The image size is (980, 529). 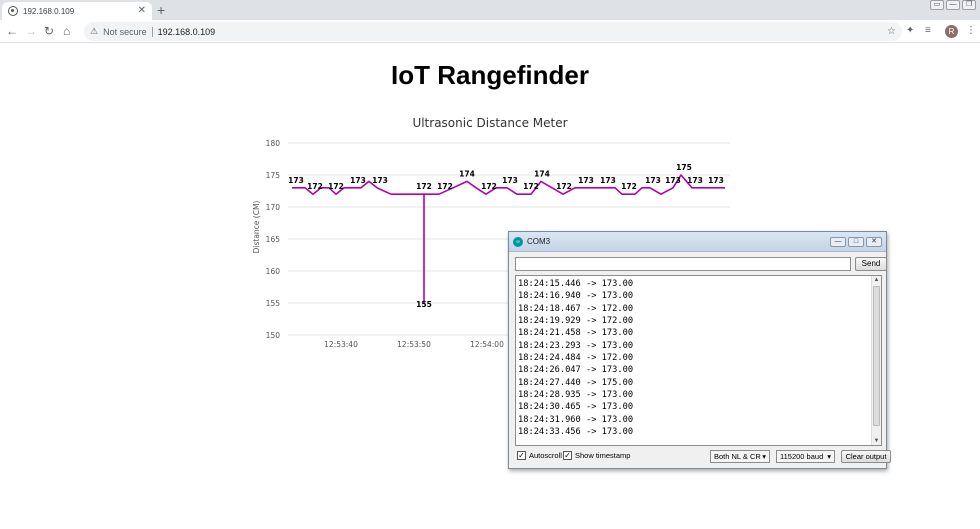 I want to click on baud-rate-value: 115200 baud, so click(x=802, y=456).